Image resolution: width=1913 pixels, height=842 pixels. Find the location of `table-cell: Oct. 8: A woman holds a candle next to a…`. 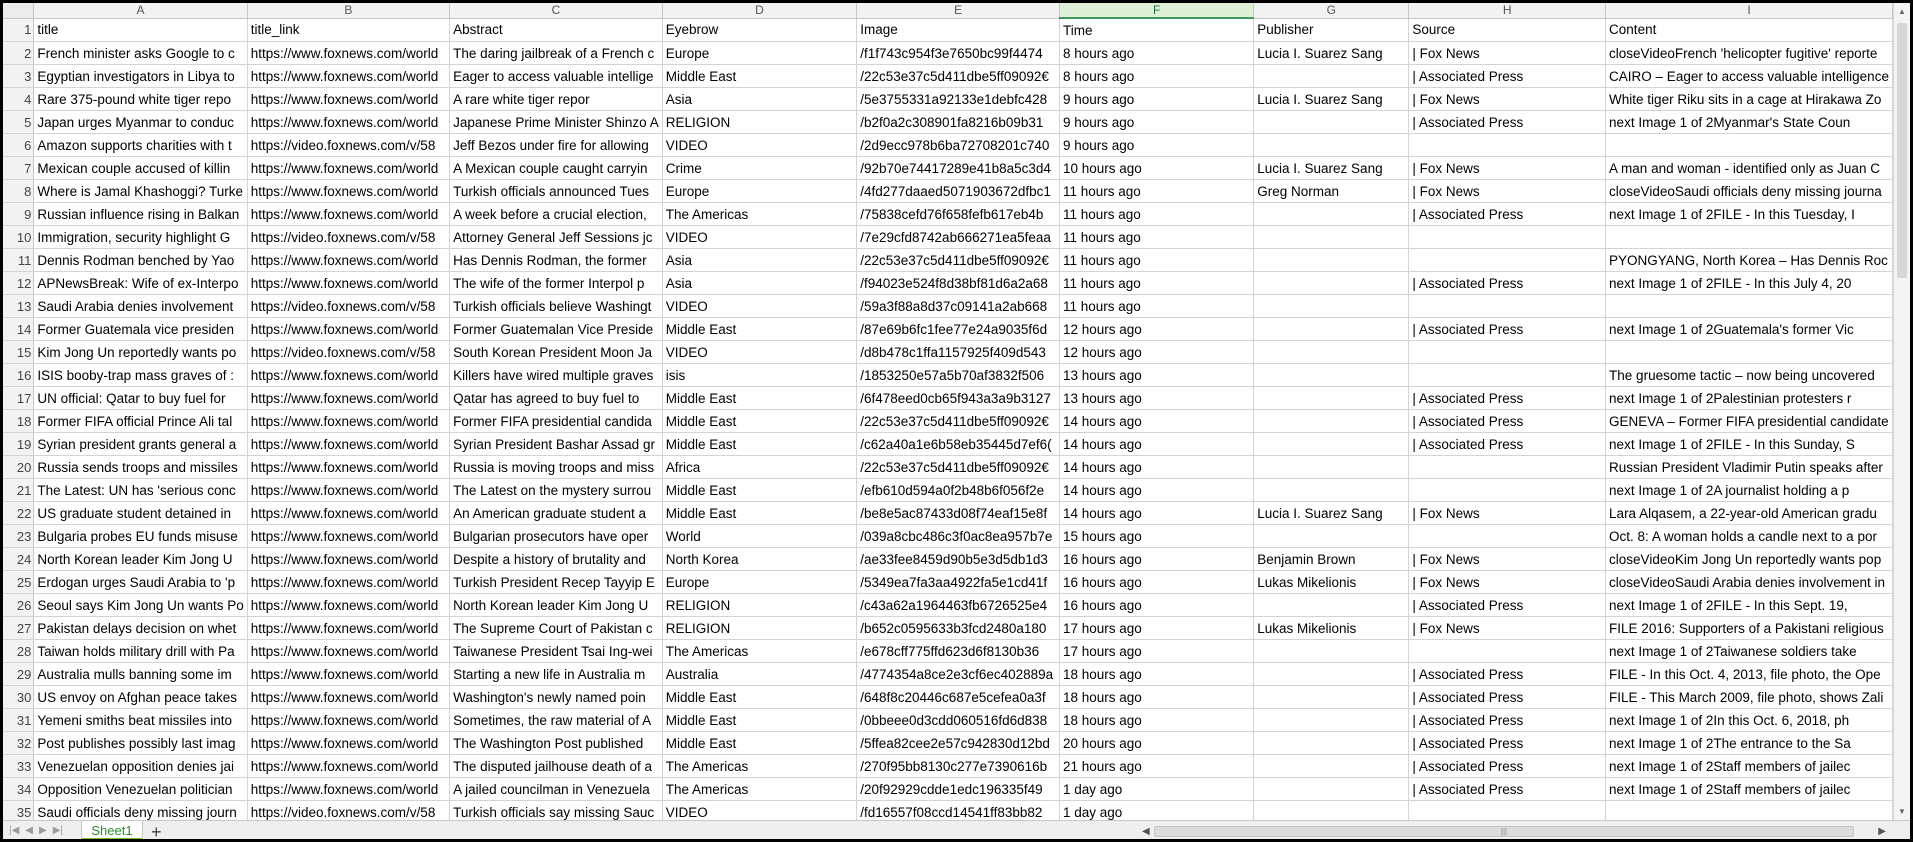

table-cell: Oct. 8: A woman holds a candle next to a… is located at coordinates (1749, 536).